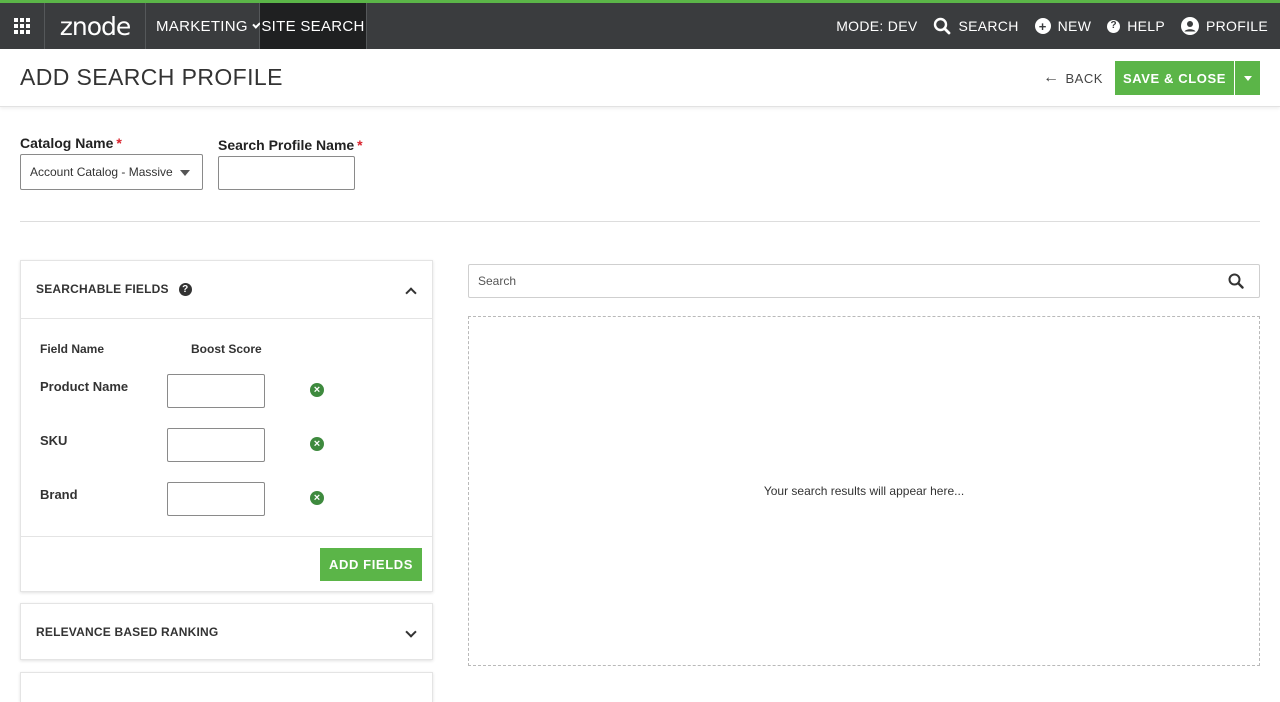  I want to click on apps-grid-button, so click(22, 26).